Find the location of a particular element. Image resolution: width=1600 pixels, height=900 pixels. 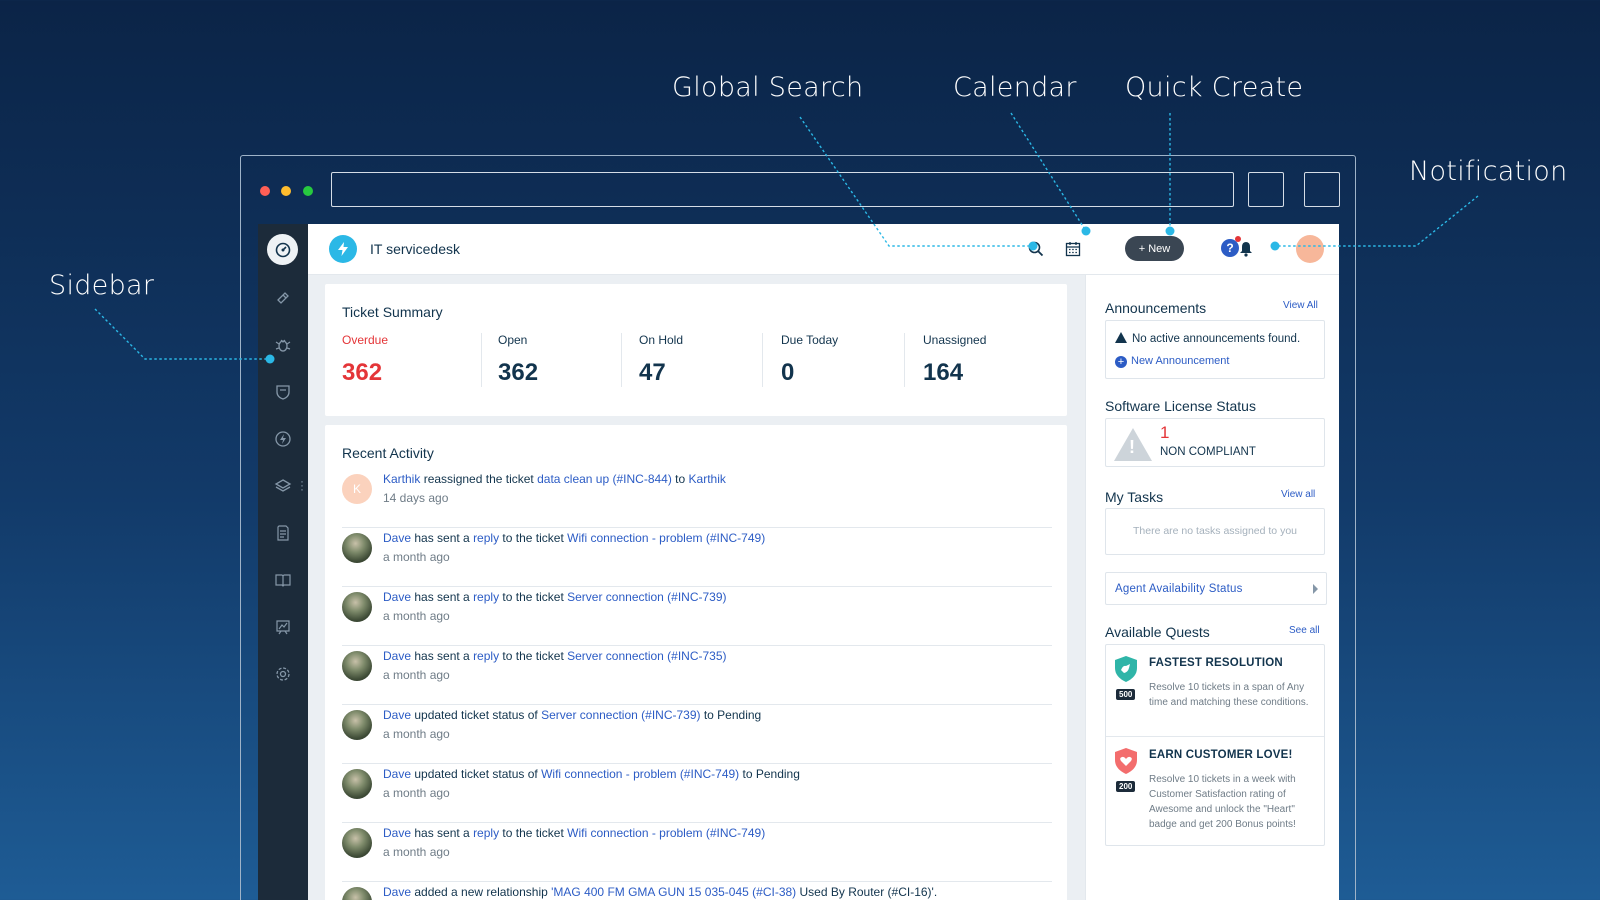

activity-text-part: to the ticket is located at coordinates (533, 597).